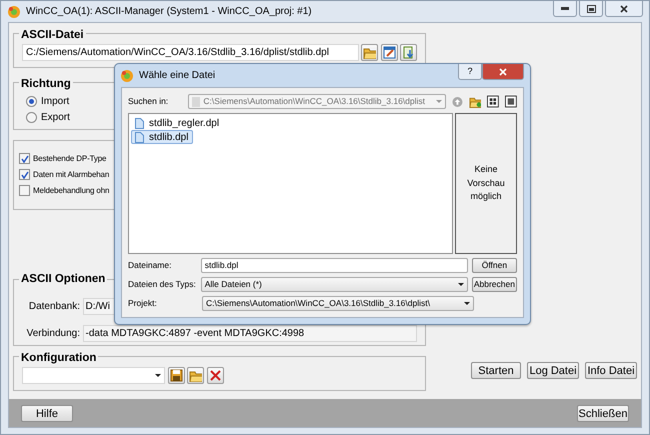  What do you see at coordinates (177, 123) in the screenshot?
I see `file-item: stdlib_regler.dpl` at bounding box center [177, 123].